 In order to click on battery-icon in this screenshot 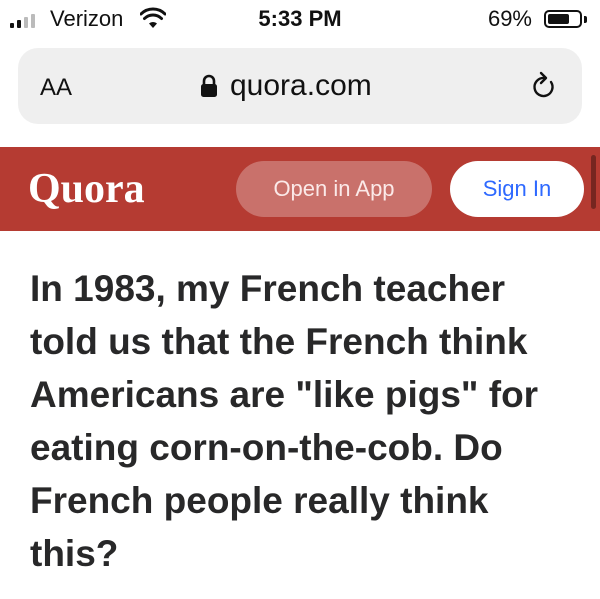, I will do `click(563, 19)`.